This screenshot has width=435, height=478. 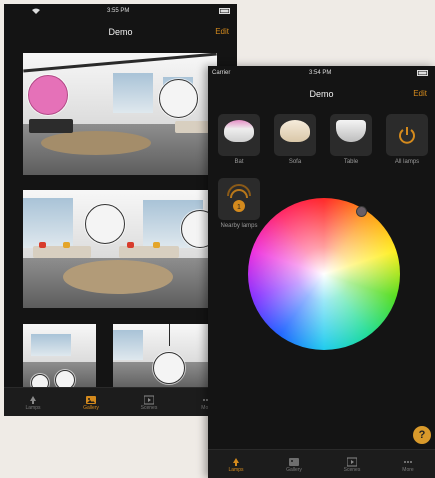 I want to click on lamp-tile-bat, so click(x=239, y=135).